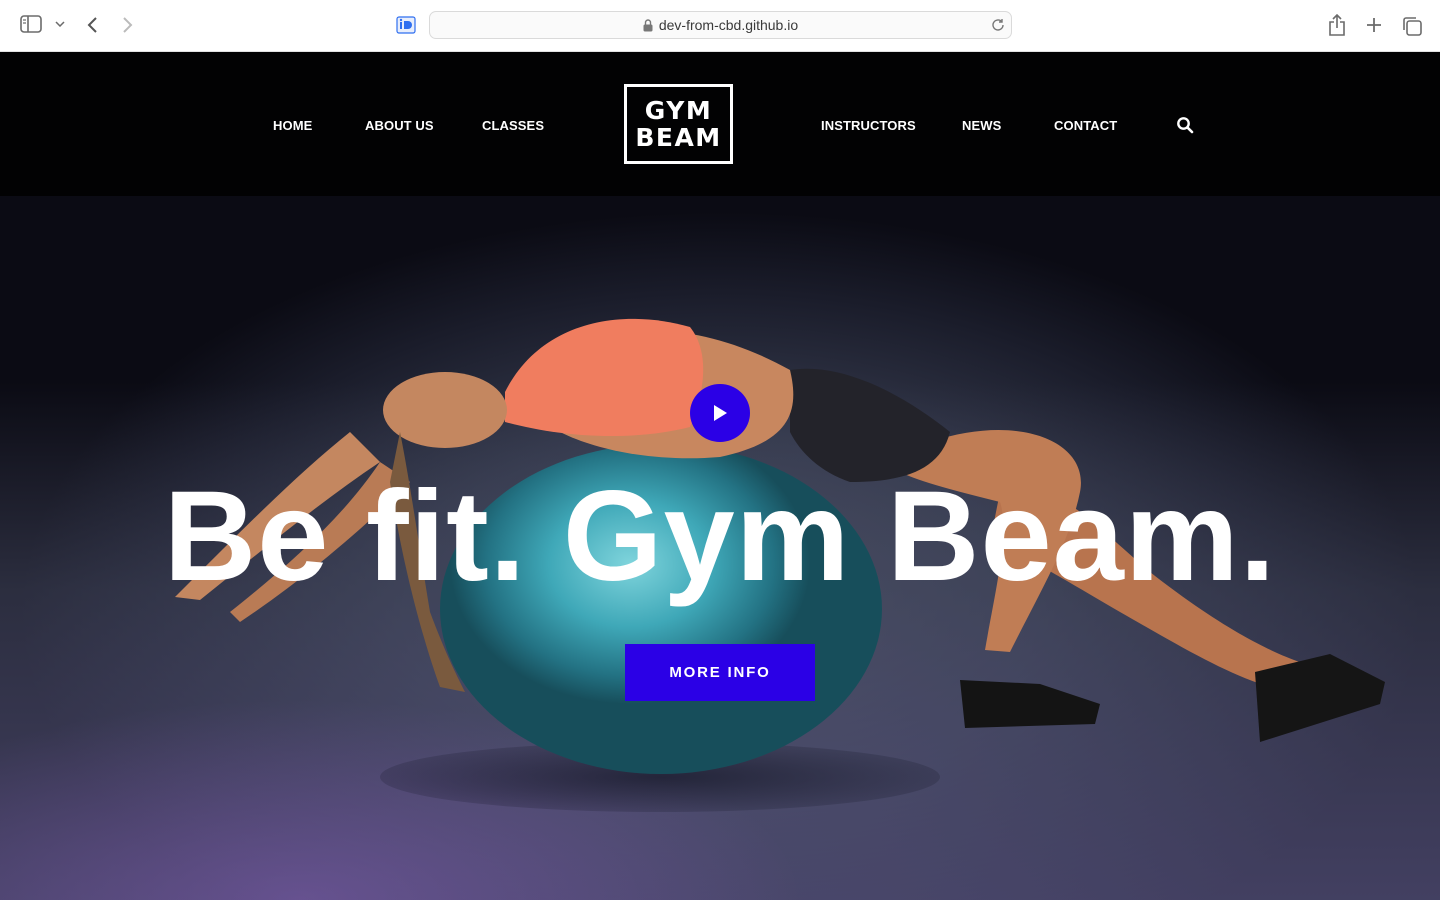 This screenshot has width=1440, height=900. I want to click on share-icon, so click(1337, 25).